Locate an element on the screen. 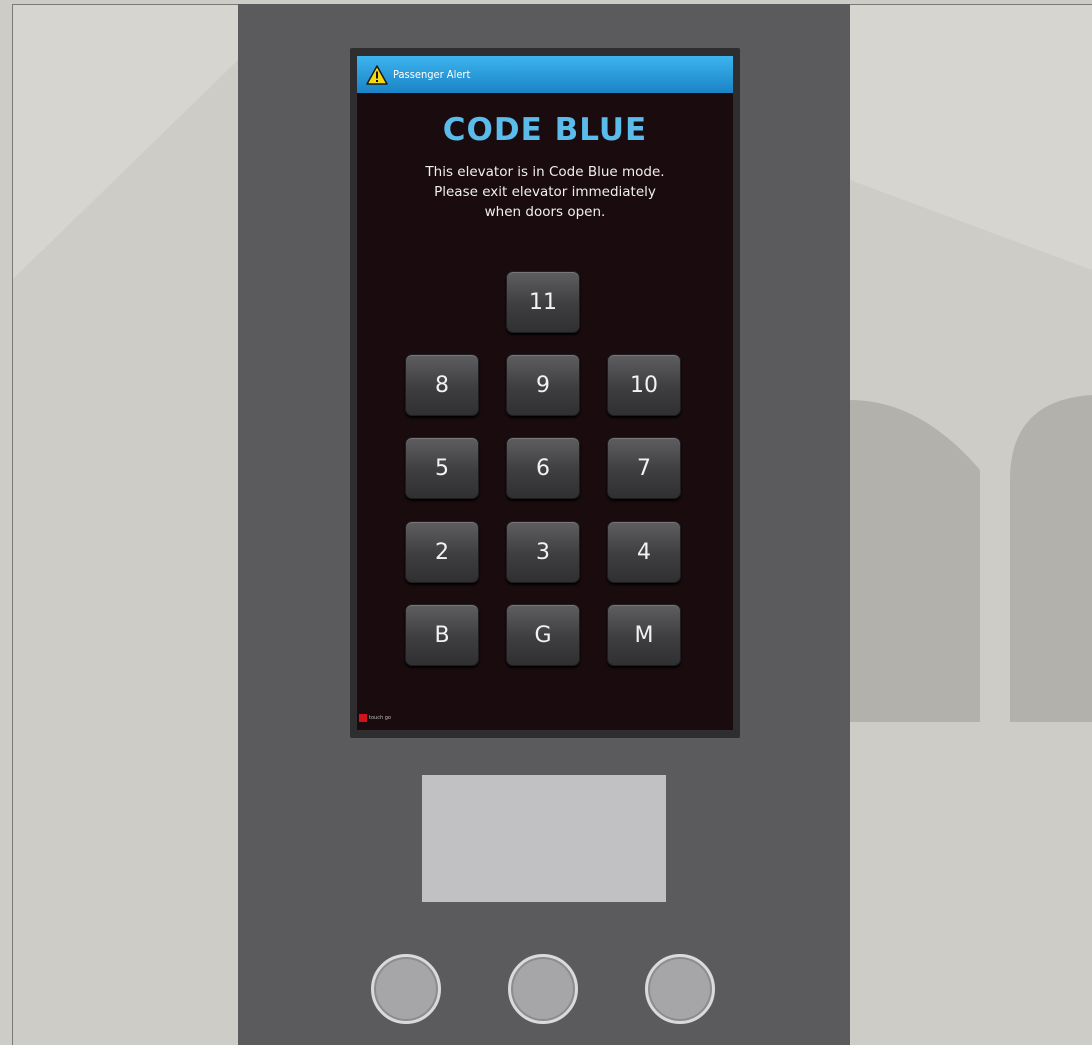 The height and width of the screenshot is (1045, 1092). warning-icon is located at coordinates (377, 74).